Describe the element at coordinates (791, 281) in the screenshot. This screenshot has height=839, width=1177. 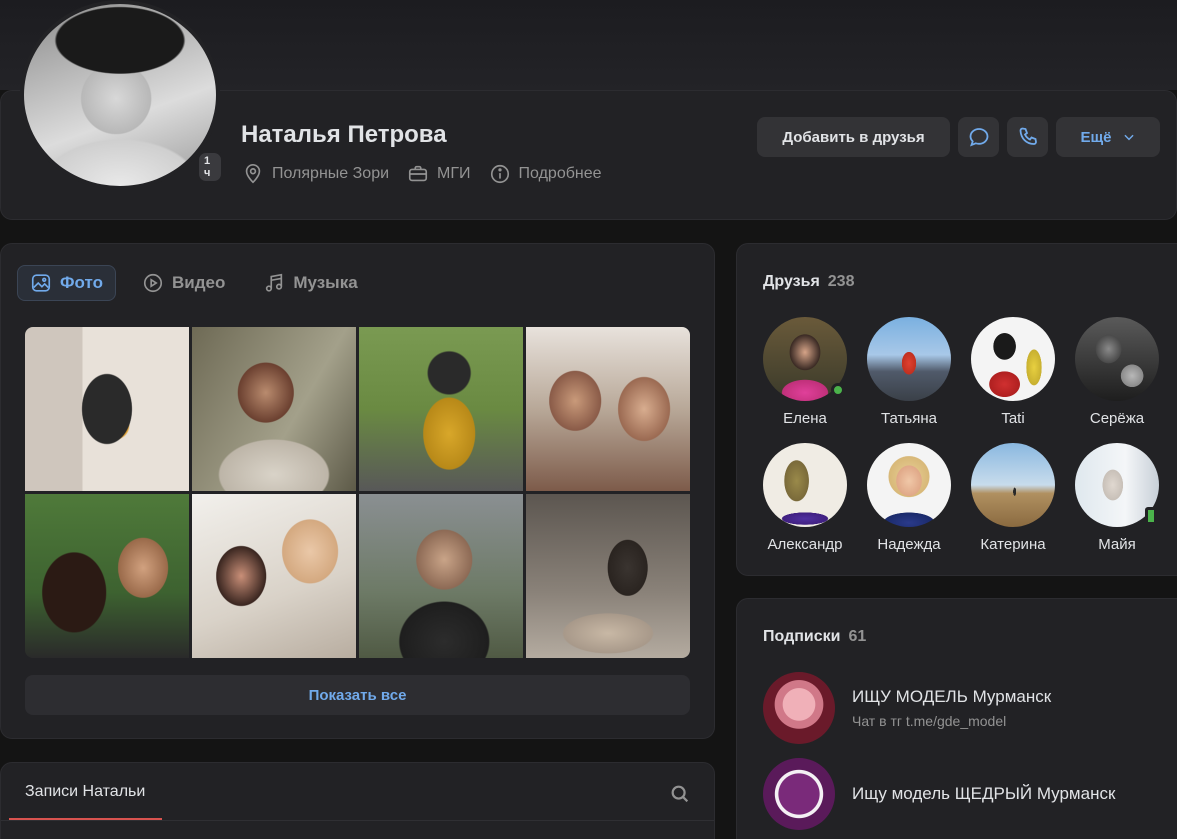
I see `friends-title: Друзья` at that location.